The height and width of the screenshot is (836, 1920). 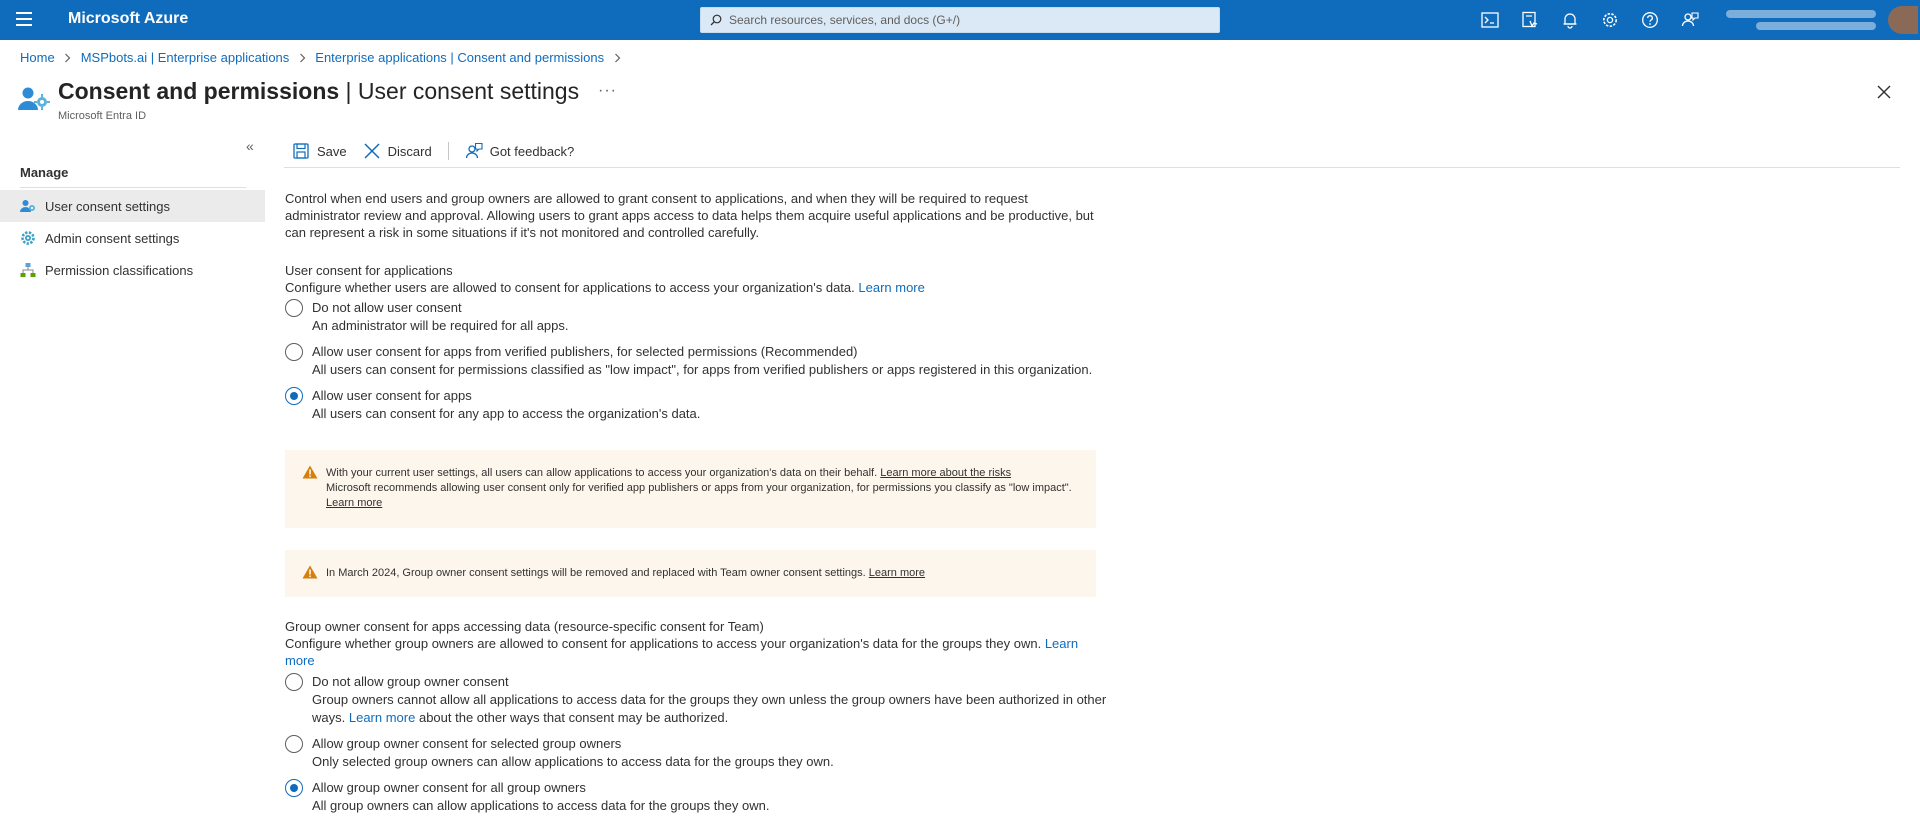 What do you see at coordinates (37, 57) in the screenshot?
I see `breadcrumb-home: Home` at bounding box center [37, 57].